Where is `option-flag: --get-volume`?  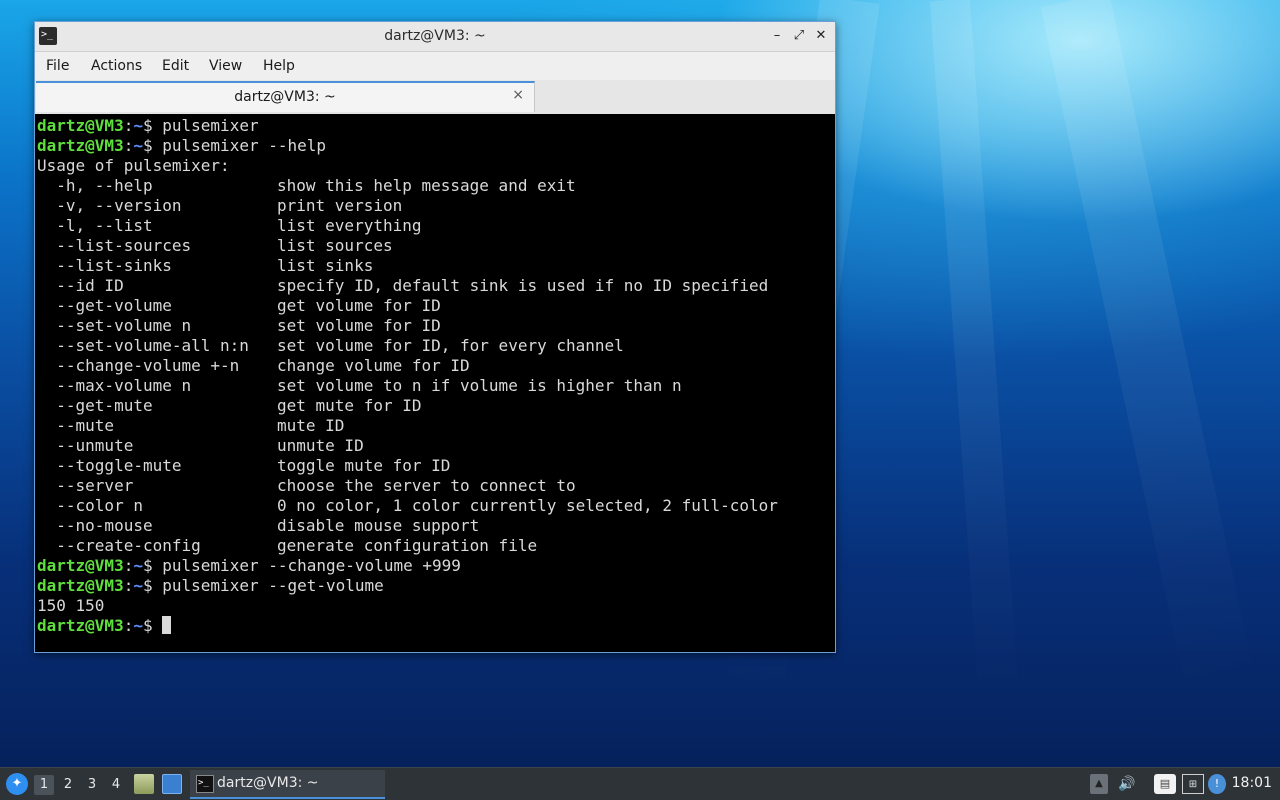 option-flag: --get-volume is located at coordinates (104, 305).